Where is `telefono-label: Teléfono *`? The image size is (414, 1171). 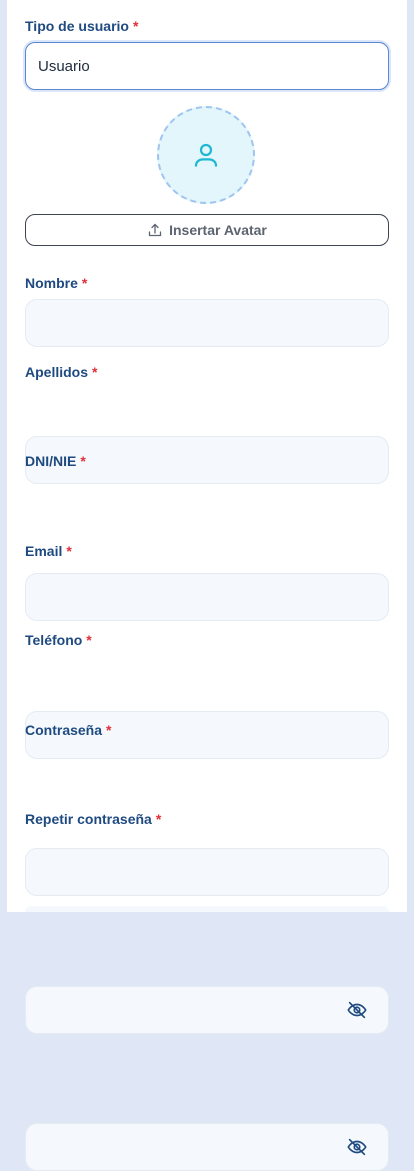
telefono-label: Teléfono * is located at coordinates (58, 640).